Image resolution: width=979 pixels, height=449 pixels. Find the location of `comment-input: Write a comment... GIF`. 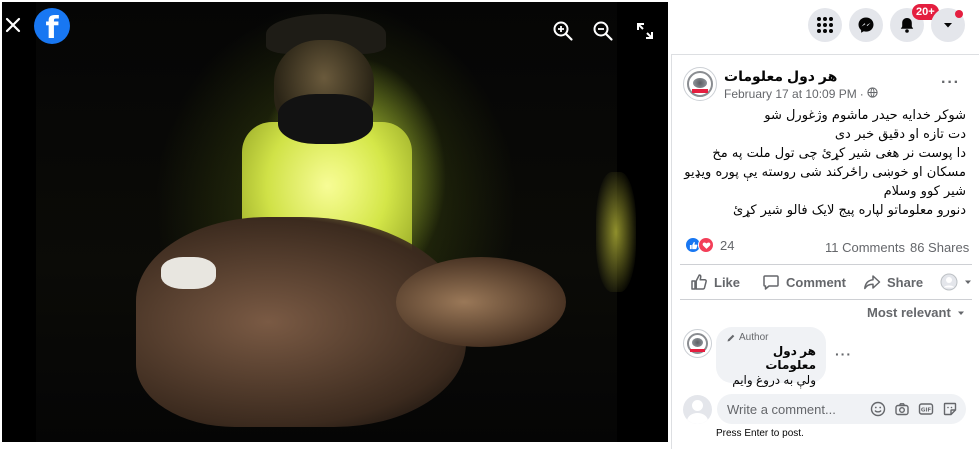

comment-input: Write a comment... GIF is located at coordinates (841, 409).